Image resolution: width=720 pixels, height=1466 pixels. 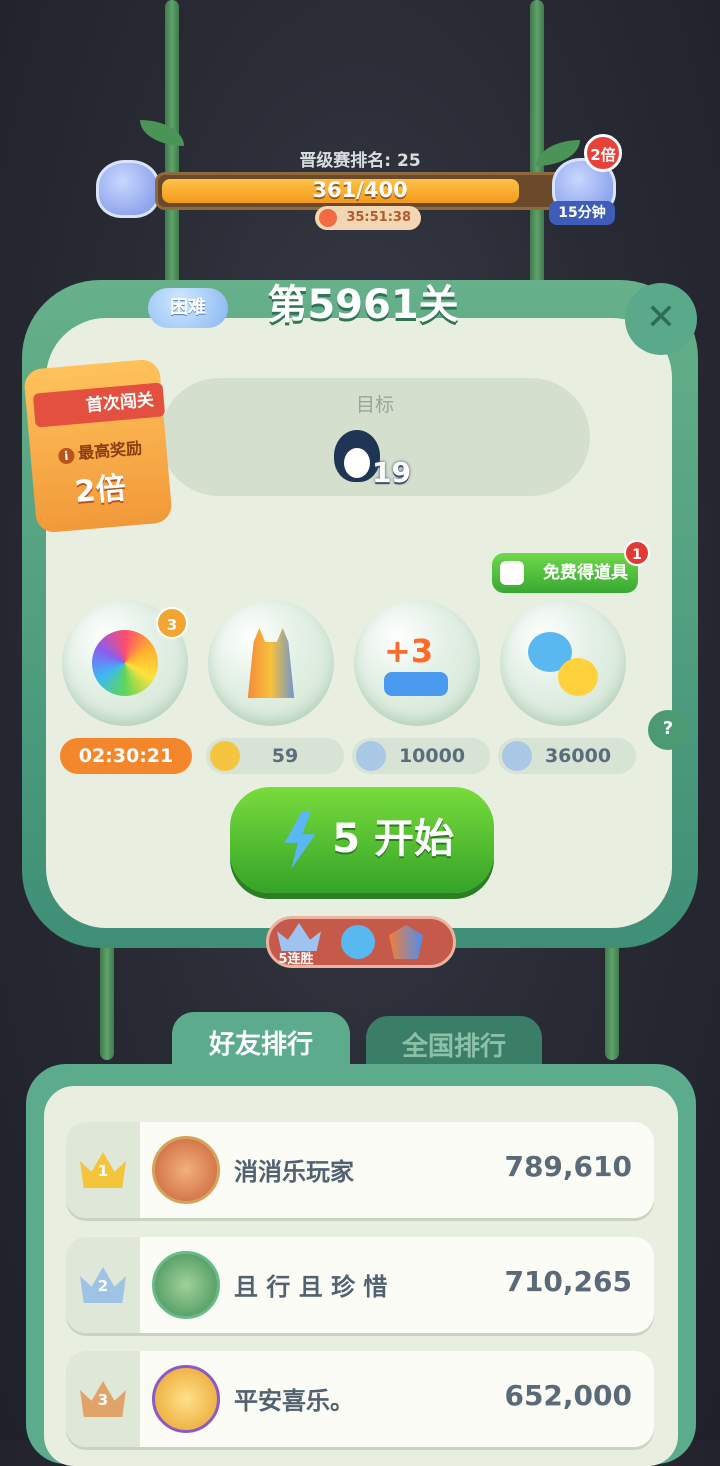 I want to click on player-score: 652,000, so click(x=568, y=1395).